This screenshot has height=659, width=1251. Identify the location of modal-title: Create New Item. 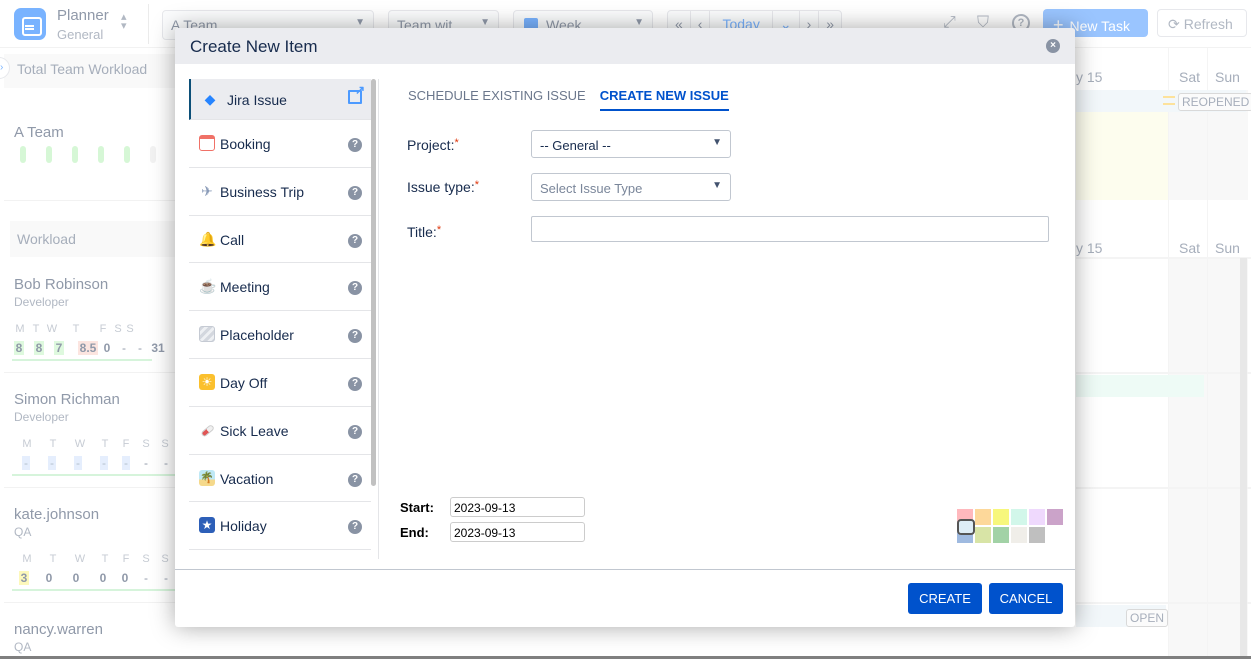
(254, 46).